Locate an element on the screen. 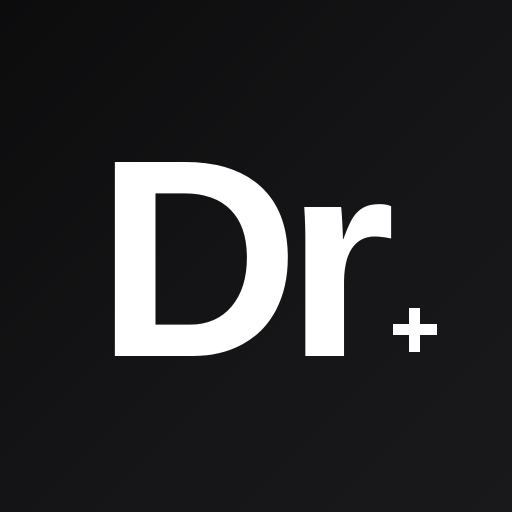 The image size is (512, 512). plus-icon-vertical-bar is located at coordinates (414, 330).